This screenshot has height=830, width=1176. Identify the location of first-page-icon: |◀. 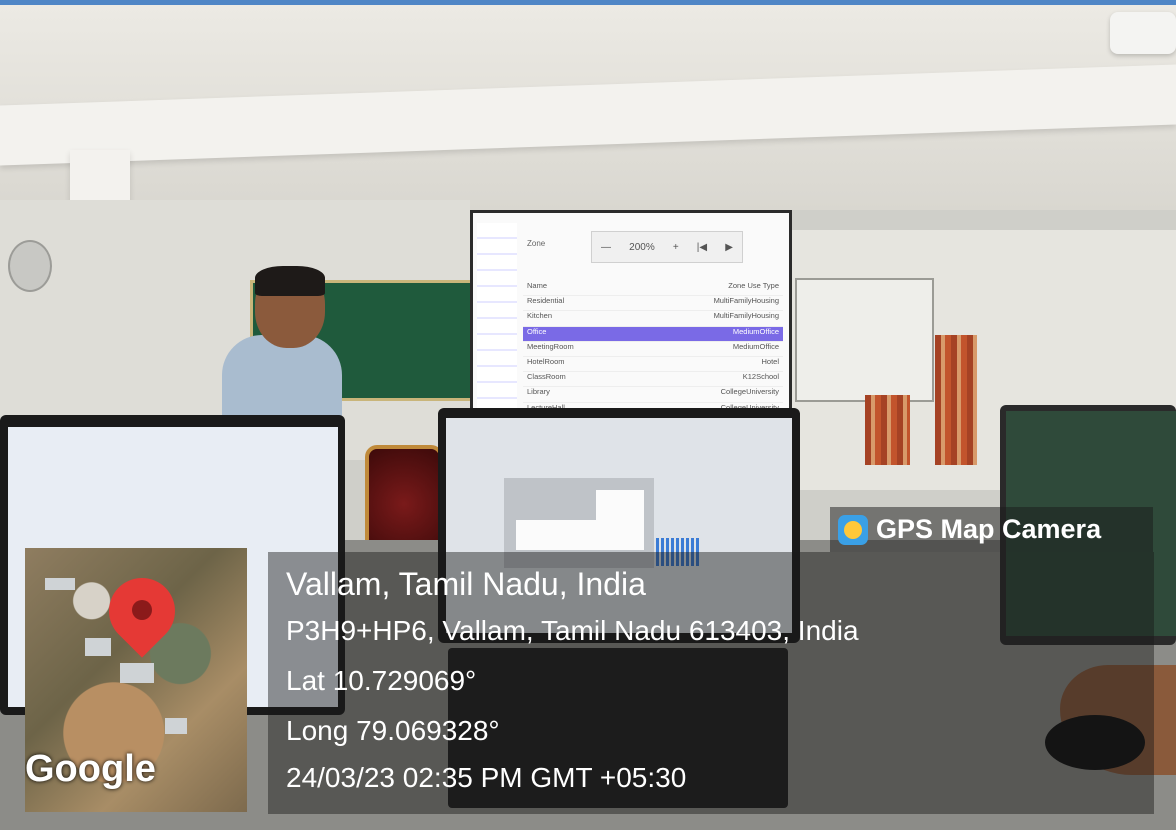
(702, 247).